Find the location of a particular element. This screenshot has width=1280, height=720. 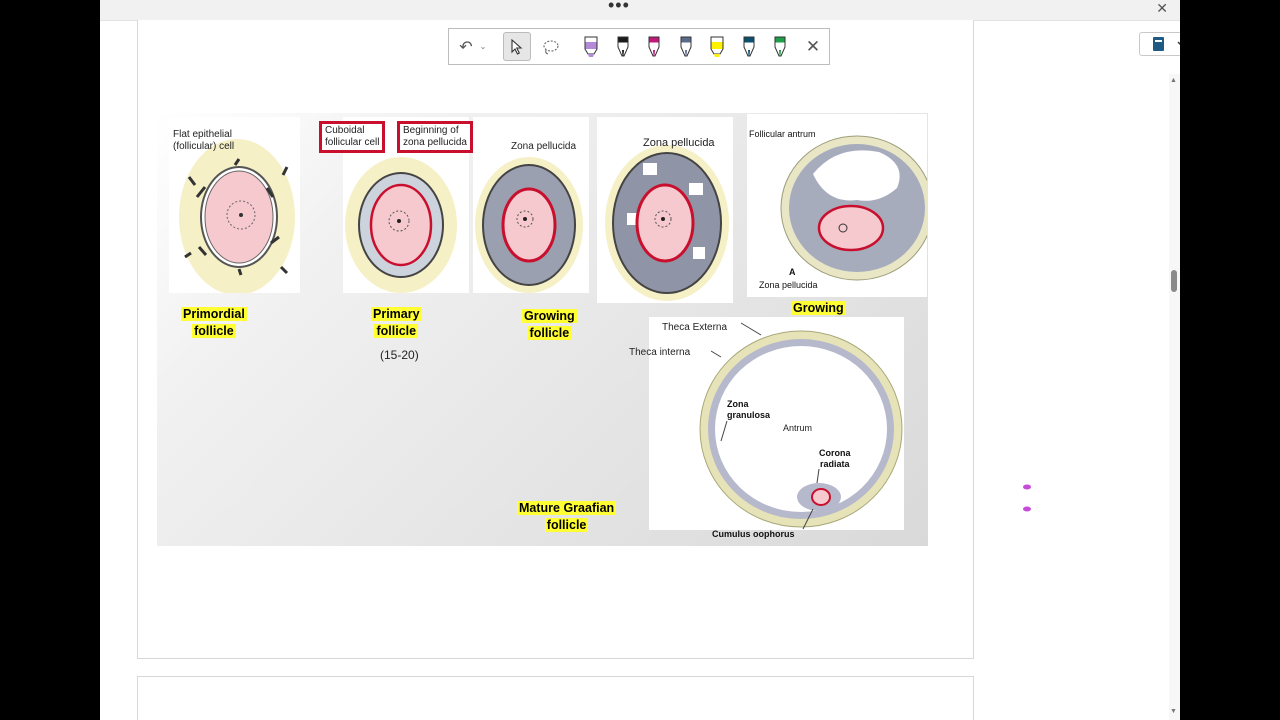

galaxy-pen-button is located at coordinates (686, 46).